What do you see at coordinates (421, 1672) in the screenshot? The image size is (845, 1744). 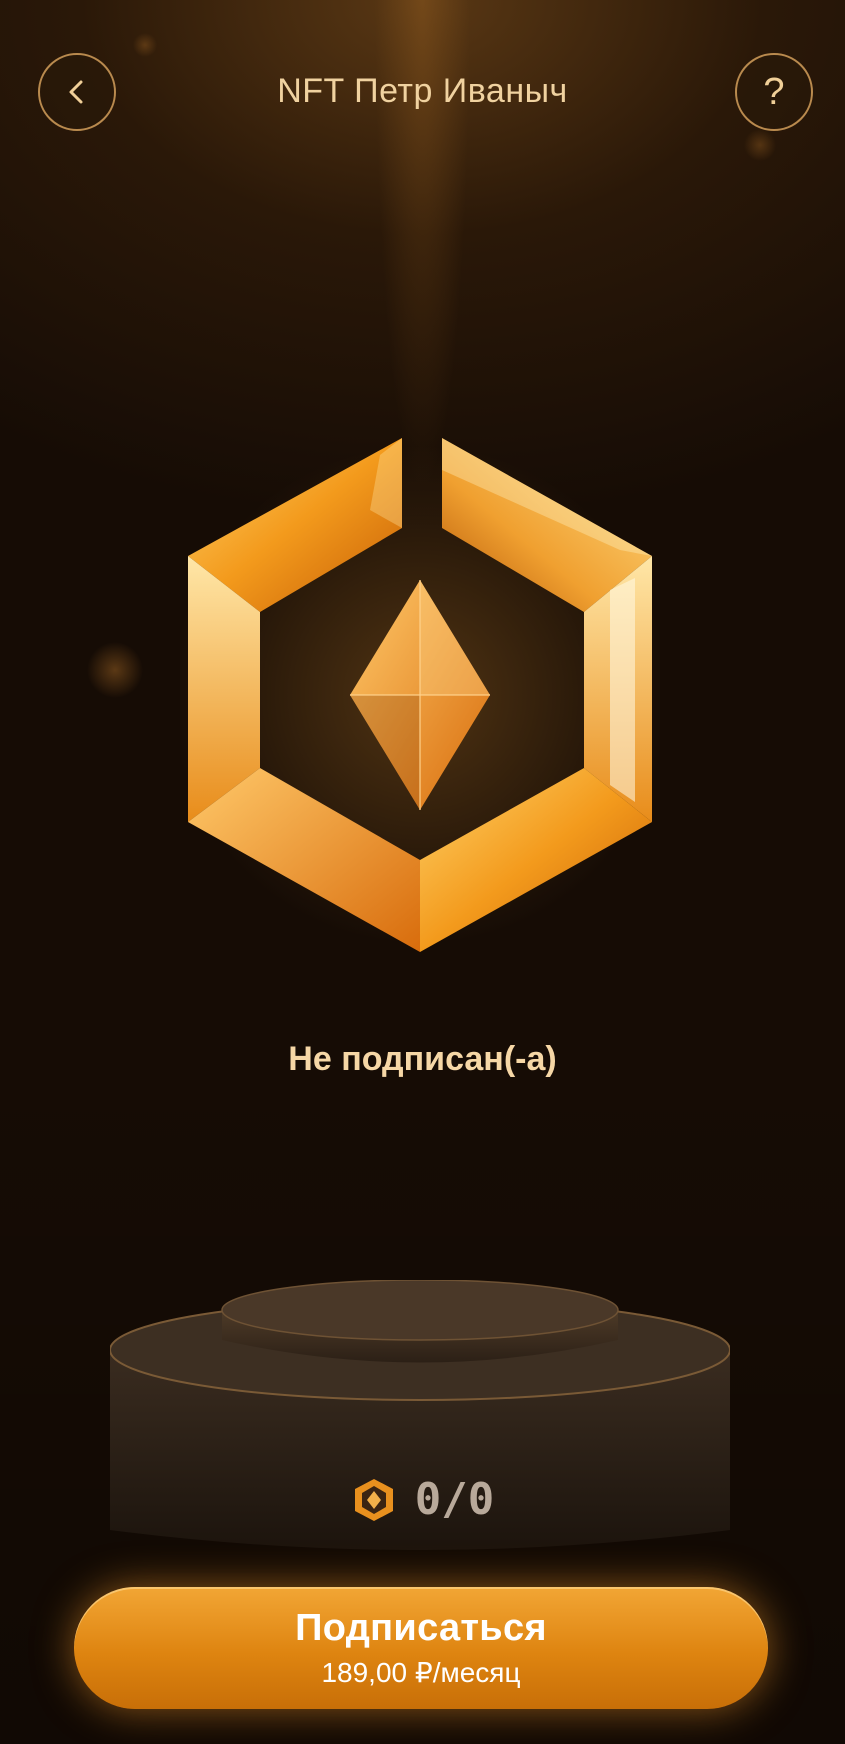 I see `subscribe-price: 189,00 ₽/месяц` at bounding box center [421, 1672].